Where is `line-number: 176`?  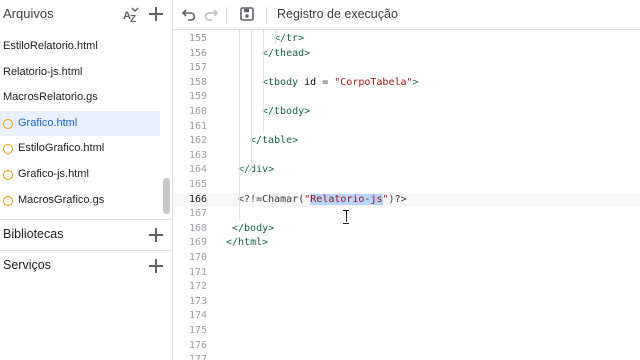 line-number: 176 is located at coordinates (197, 345).